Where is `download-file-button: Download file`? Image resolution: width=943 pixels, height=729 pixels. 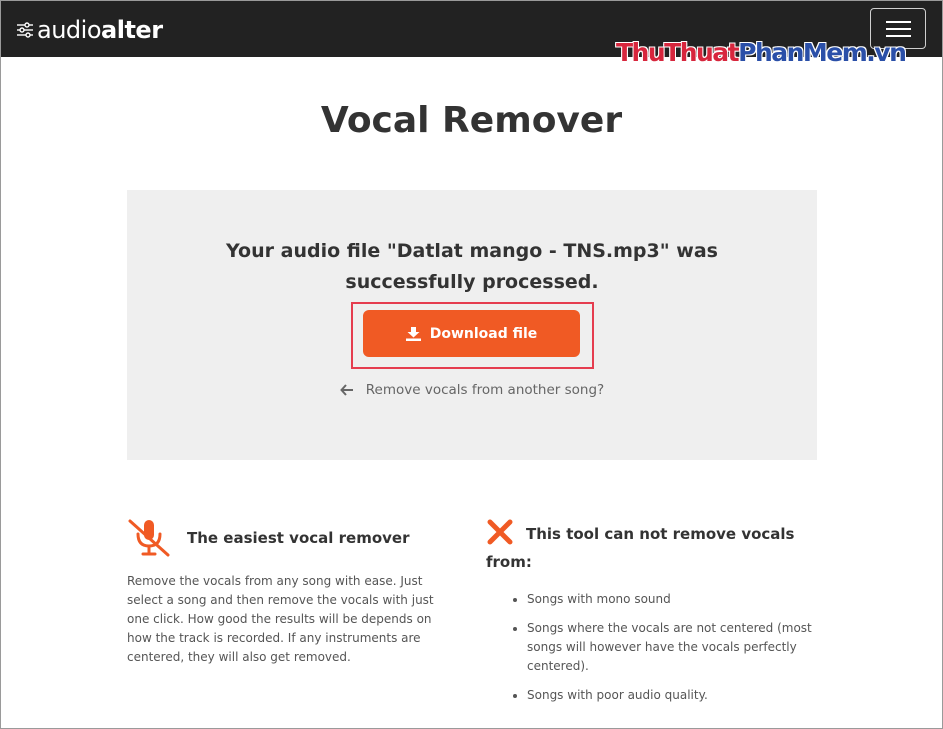 download-file-button: Download file is located at coordinates (471, 333).